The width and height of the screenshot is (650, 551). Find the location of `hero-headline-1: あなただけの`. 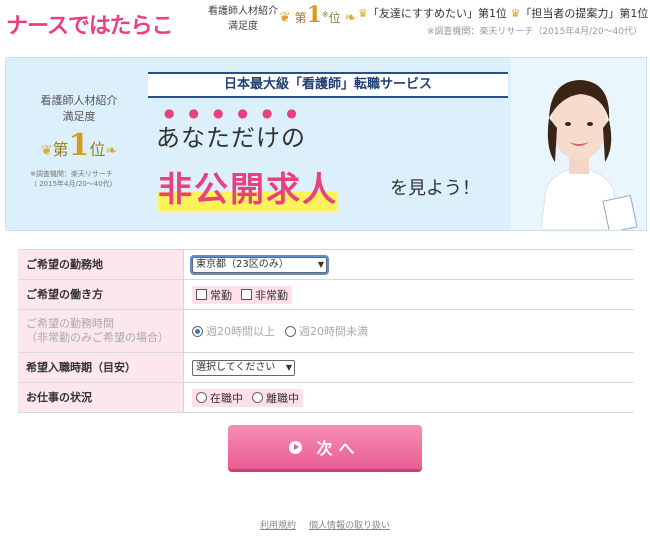

hero-headline-1: あなただけの is located at coordinates (231, 138).